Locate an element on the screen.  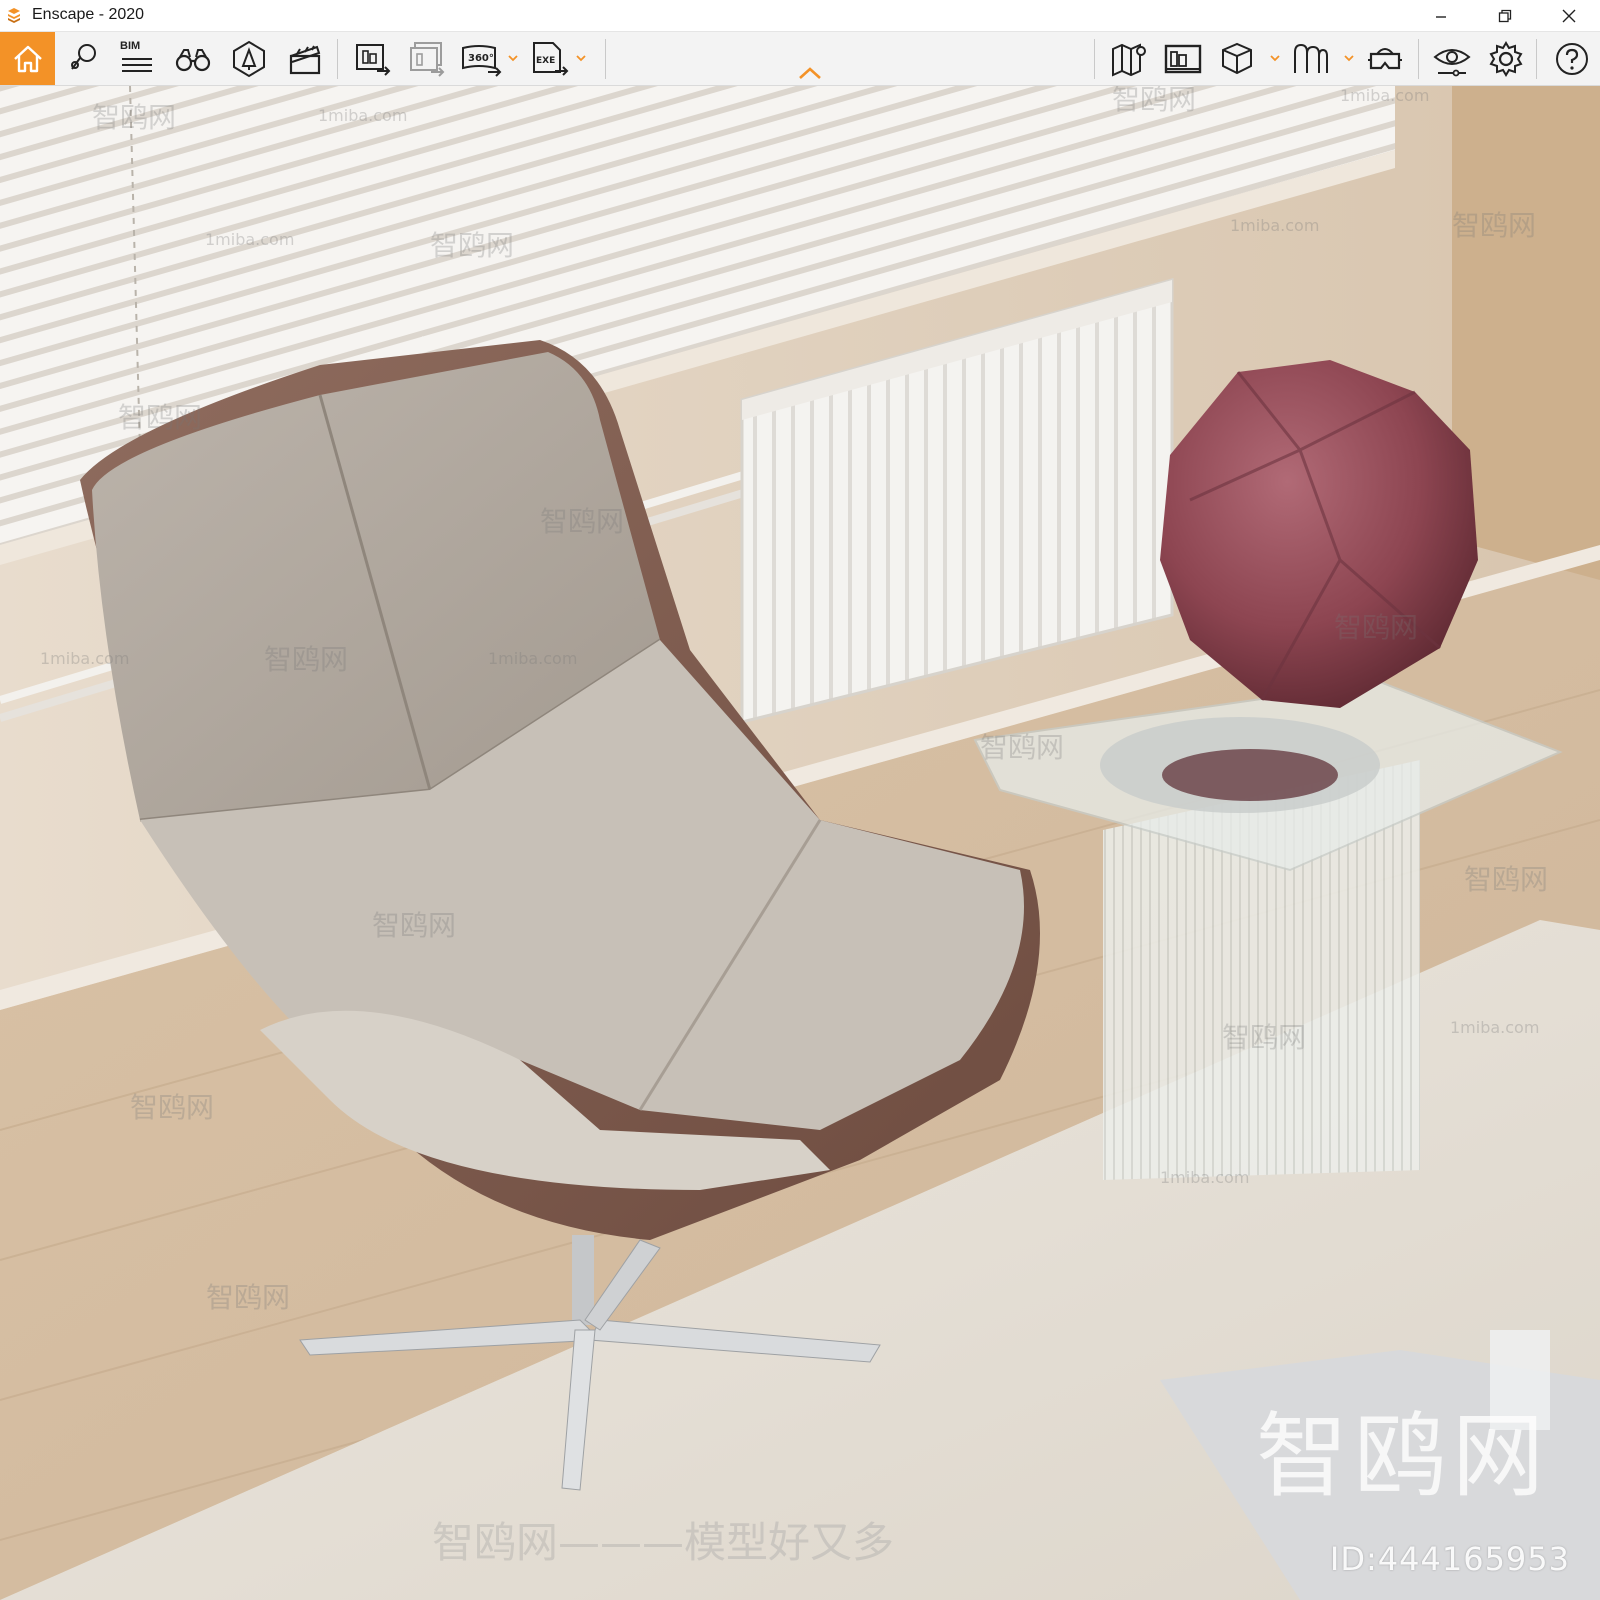
vr-headset-icon is located at coordinates (1385, 58).